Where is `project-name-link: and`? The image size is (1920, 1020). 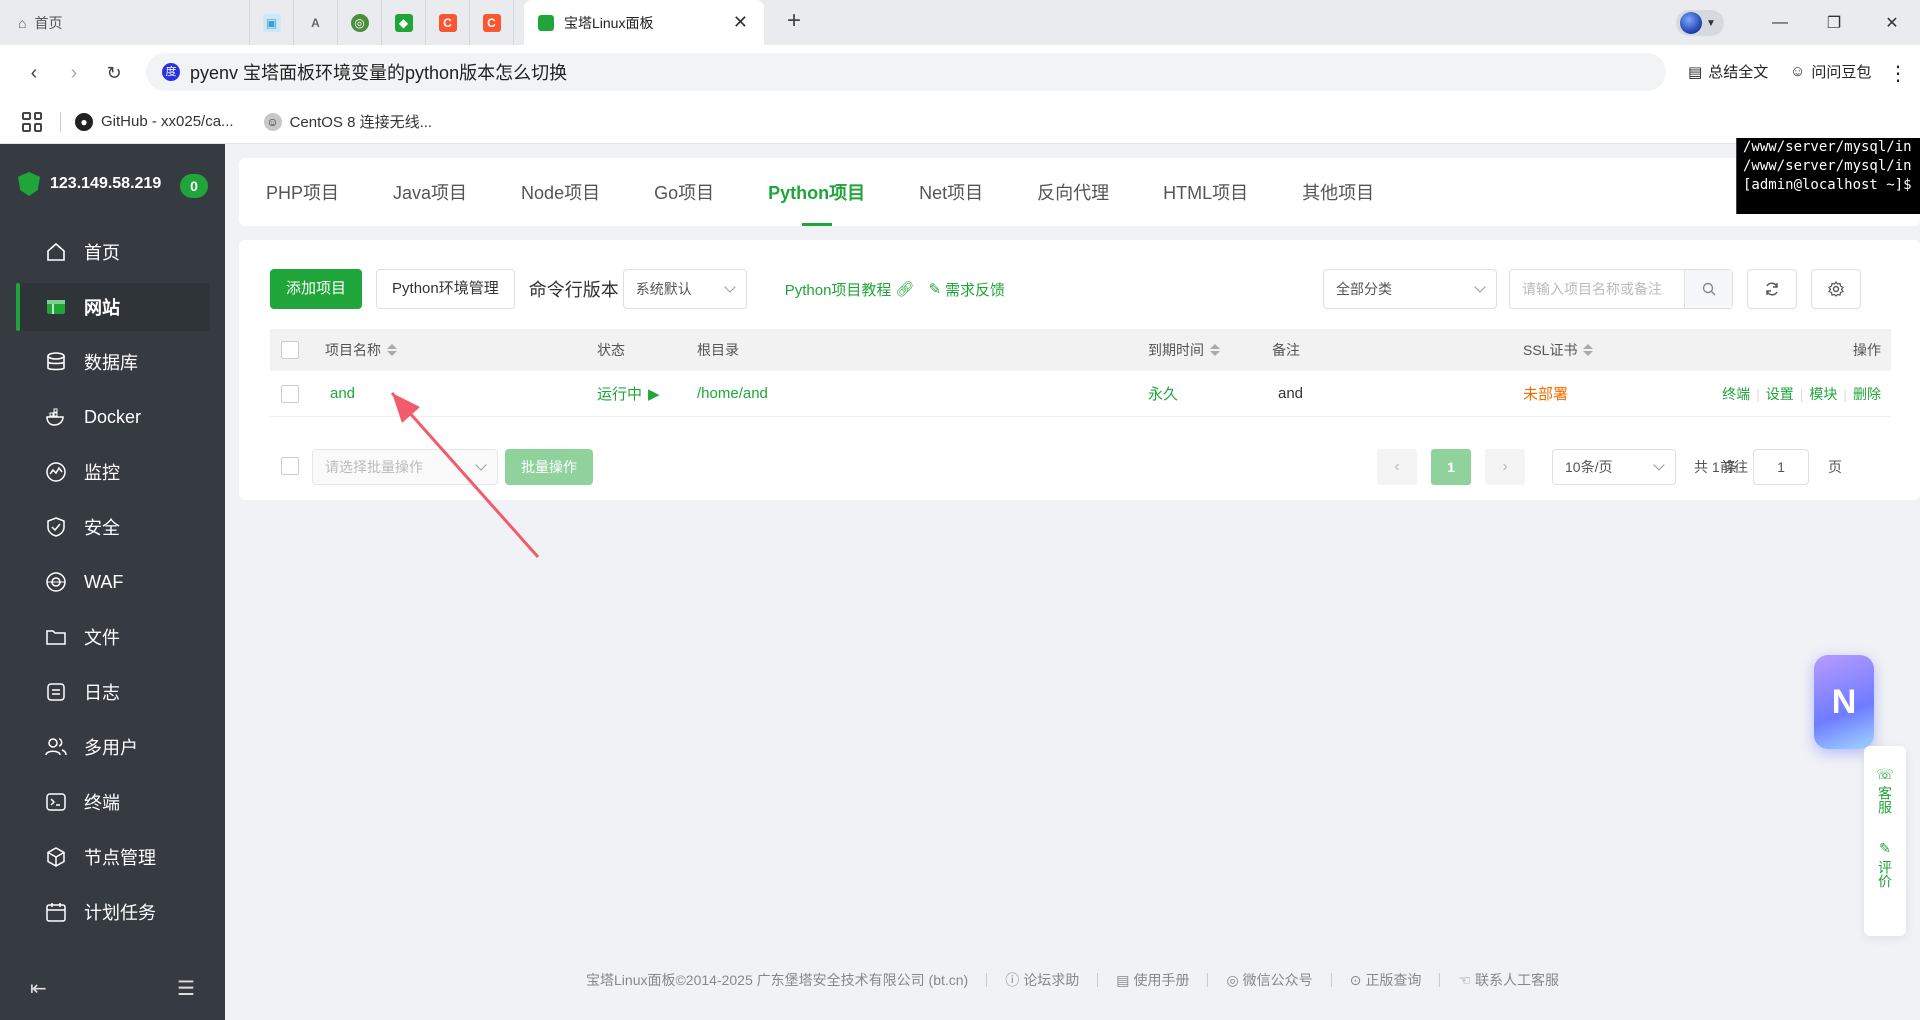 project-name-link: and is located at coordinates (342, 393).